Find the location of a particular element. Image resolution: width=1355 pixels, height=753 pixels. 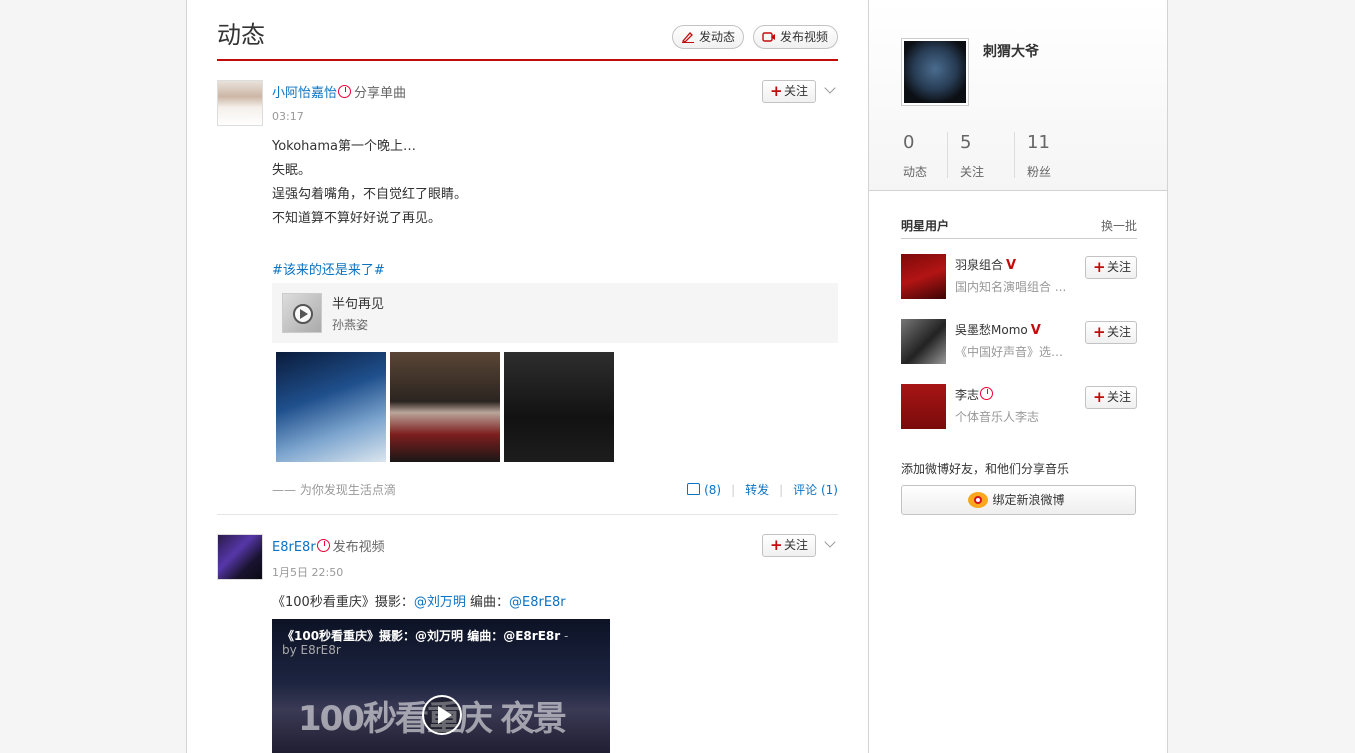

stat-label: 粉丝 is located at coordinates (1039, 172).